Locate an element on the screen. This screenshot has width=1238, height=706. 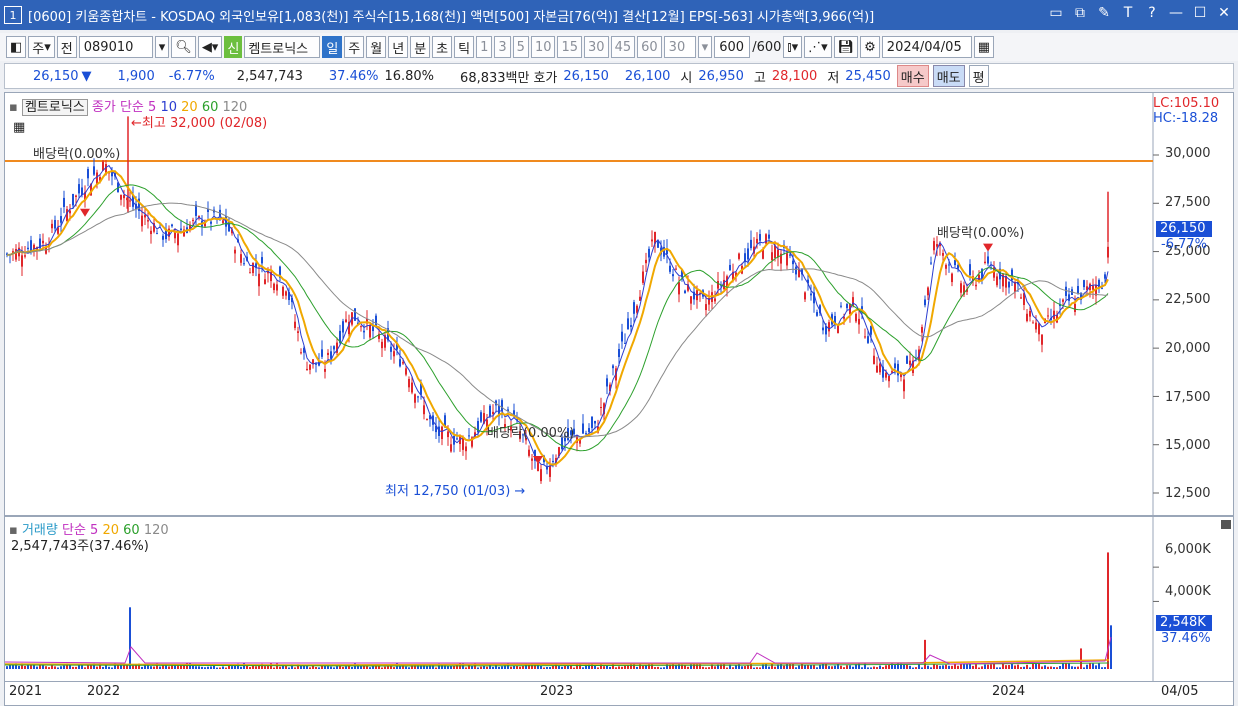
calendar-icon: ▦ is located at coordinates (984, 47).